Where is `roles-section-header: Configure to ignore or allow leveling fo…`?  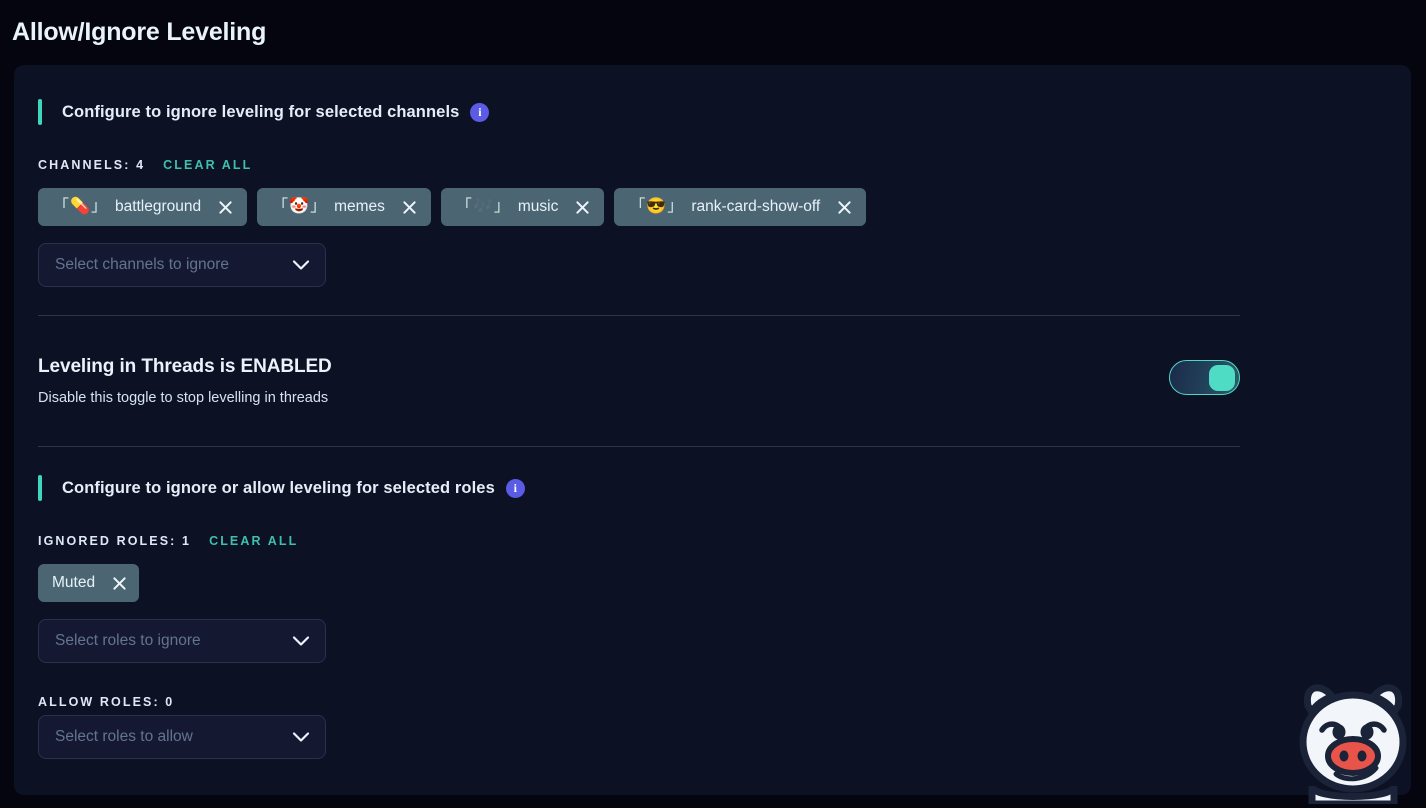
roles-section-header: Configure to ignore or allow leveling fo… is located at coordinates (281, 488).